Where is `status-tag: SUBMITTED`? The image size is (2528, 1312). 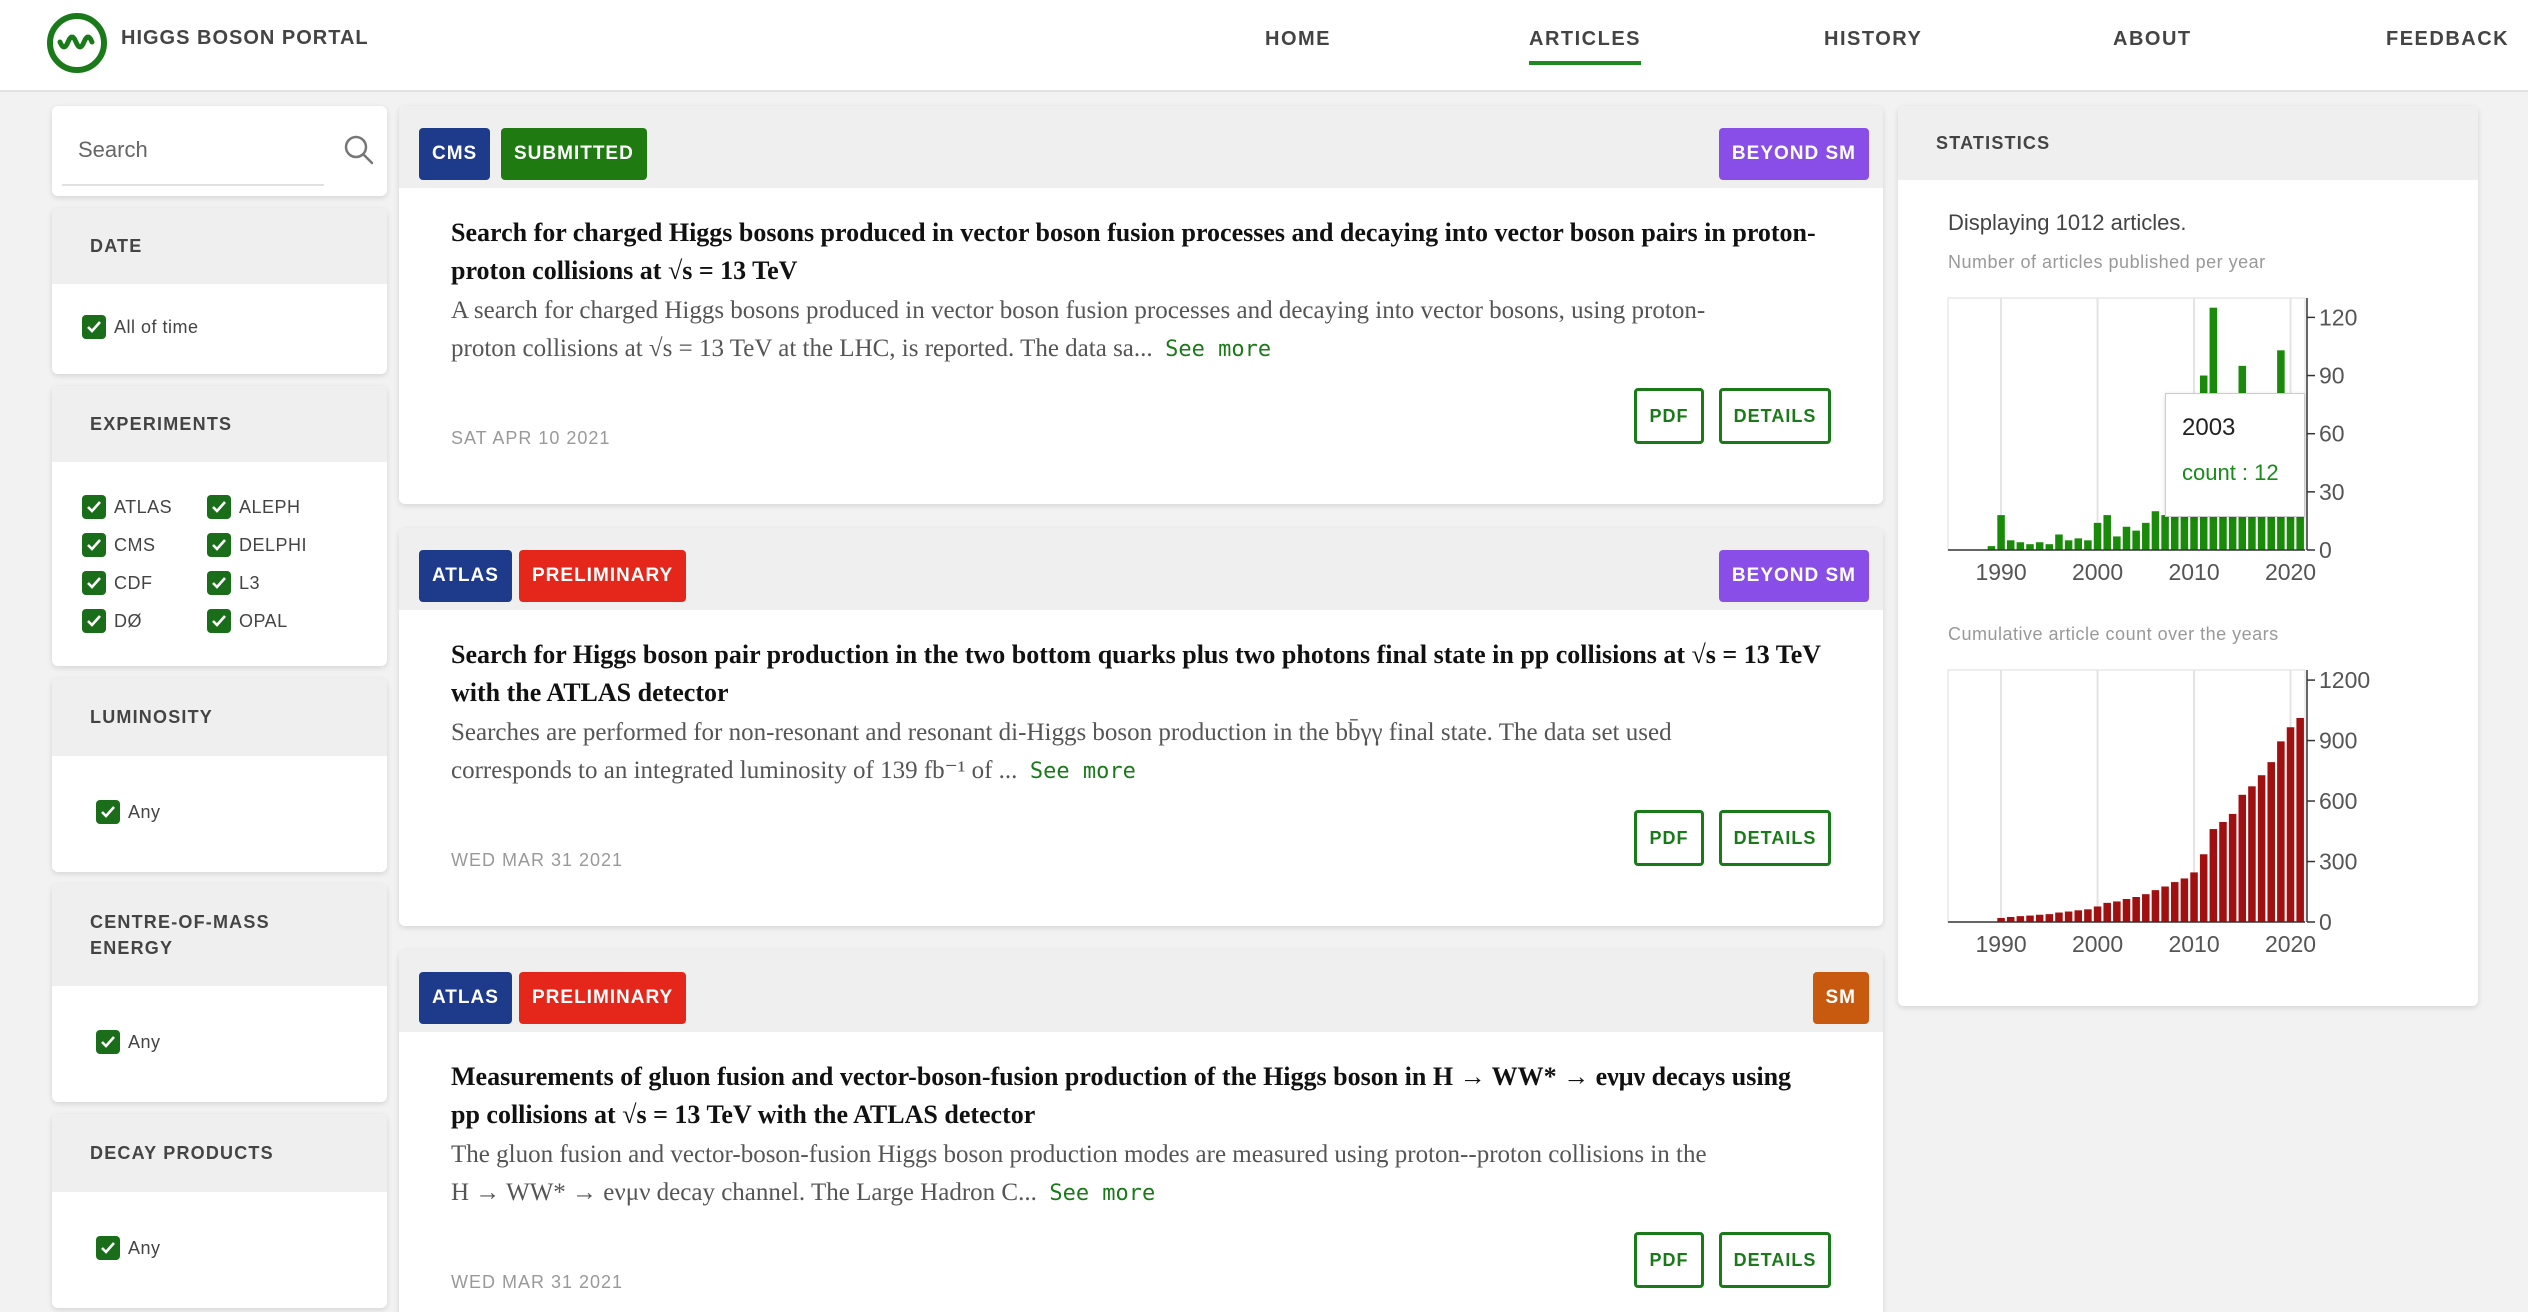 status-tag: SUBMITTED is located at coordinates (574, 154).